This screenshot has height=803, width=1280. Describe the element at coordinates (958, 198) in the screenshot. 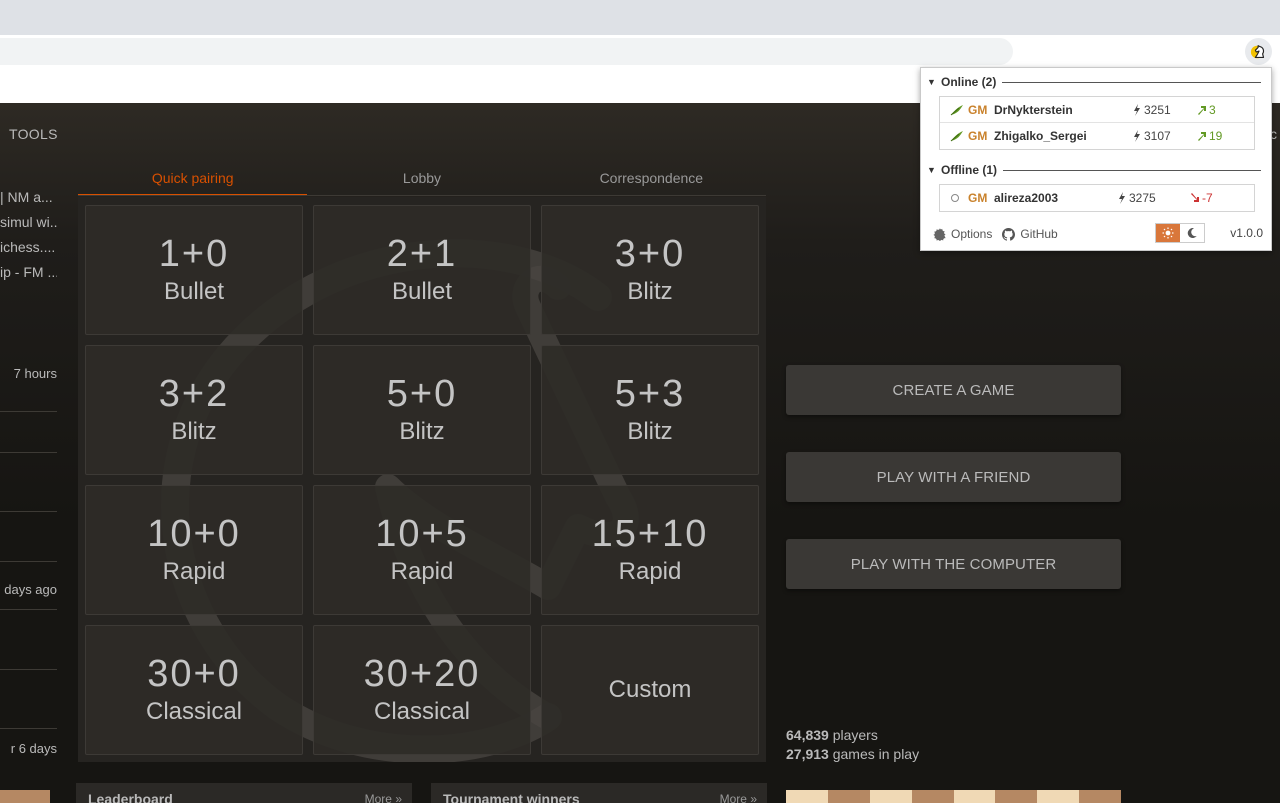

I see `offline-circle-icon` at that location.